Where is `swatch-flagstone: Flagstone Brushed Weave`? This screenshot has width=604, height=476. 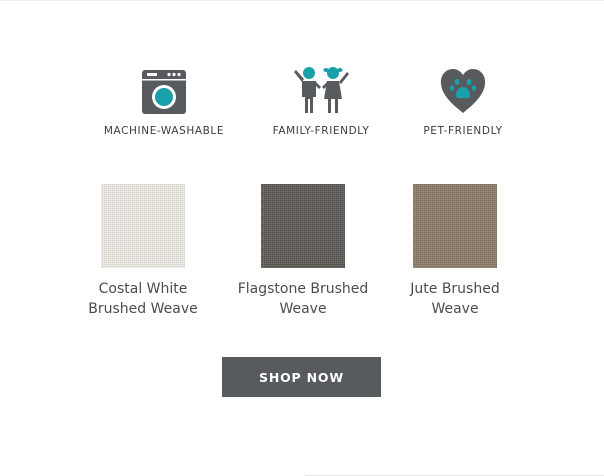
swatch-flagstone: Flagstone Brushed Weave is located at coordinates (303, 251).